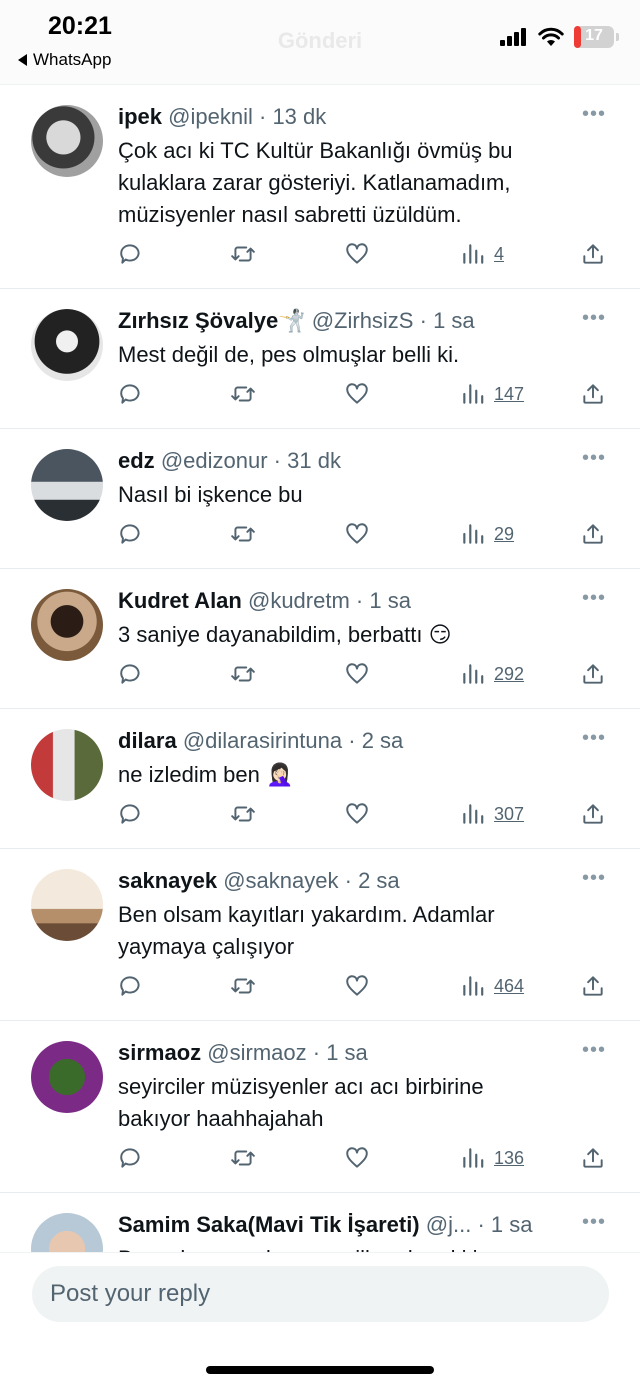 The width and height of the screenshot is (640, 1385). Describe the element at coordinates (180, 600) in the screenshot. I see `display-name: Kudret Alan` at that location.